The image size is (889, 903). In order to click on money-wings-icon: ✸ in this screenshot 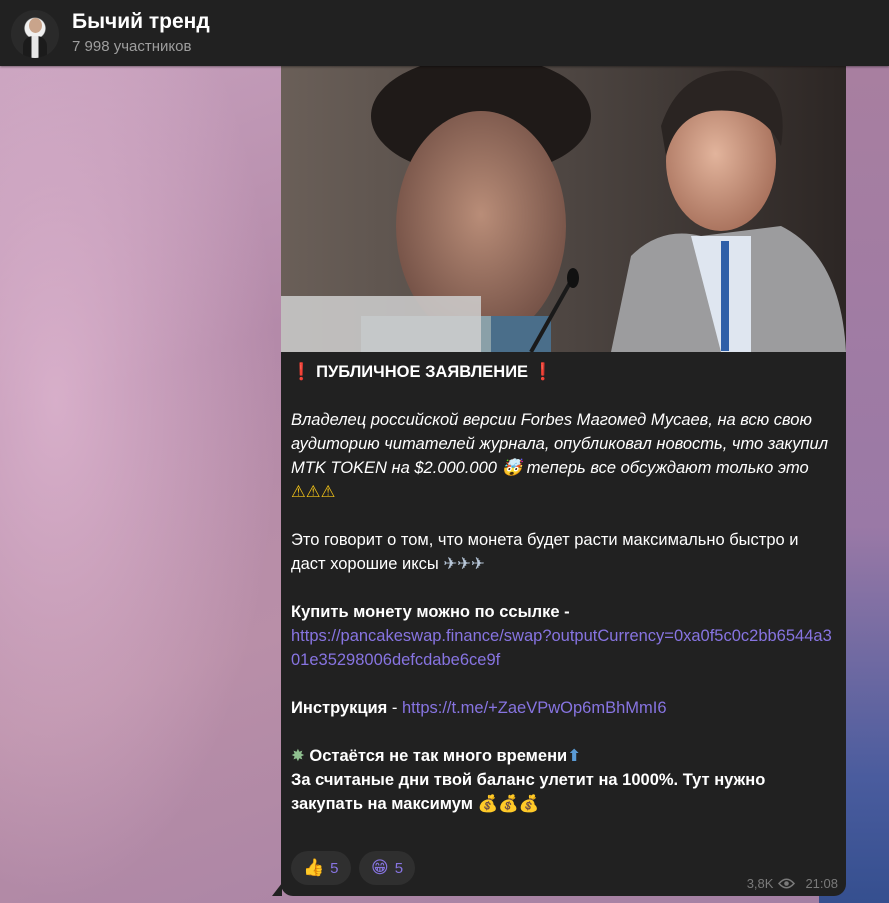, I will do `click(298, 755)`.